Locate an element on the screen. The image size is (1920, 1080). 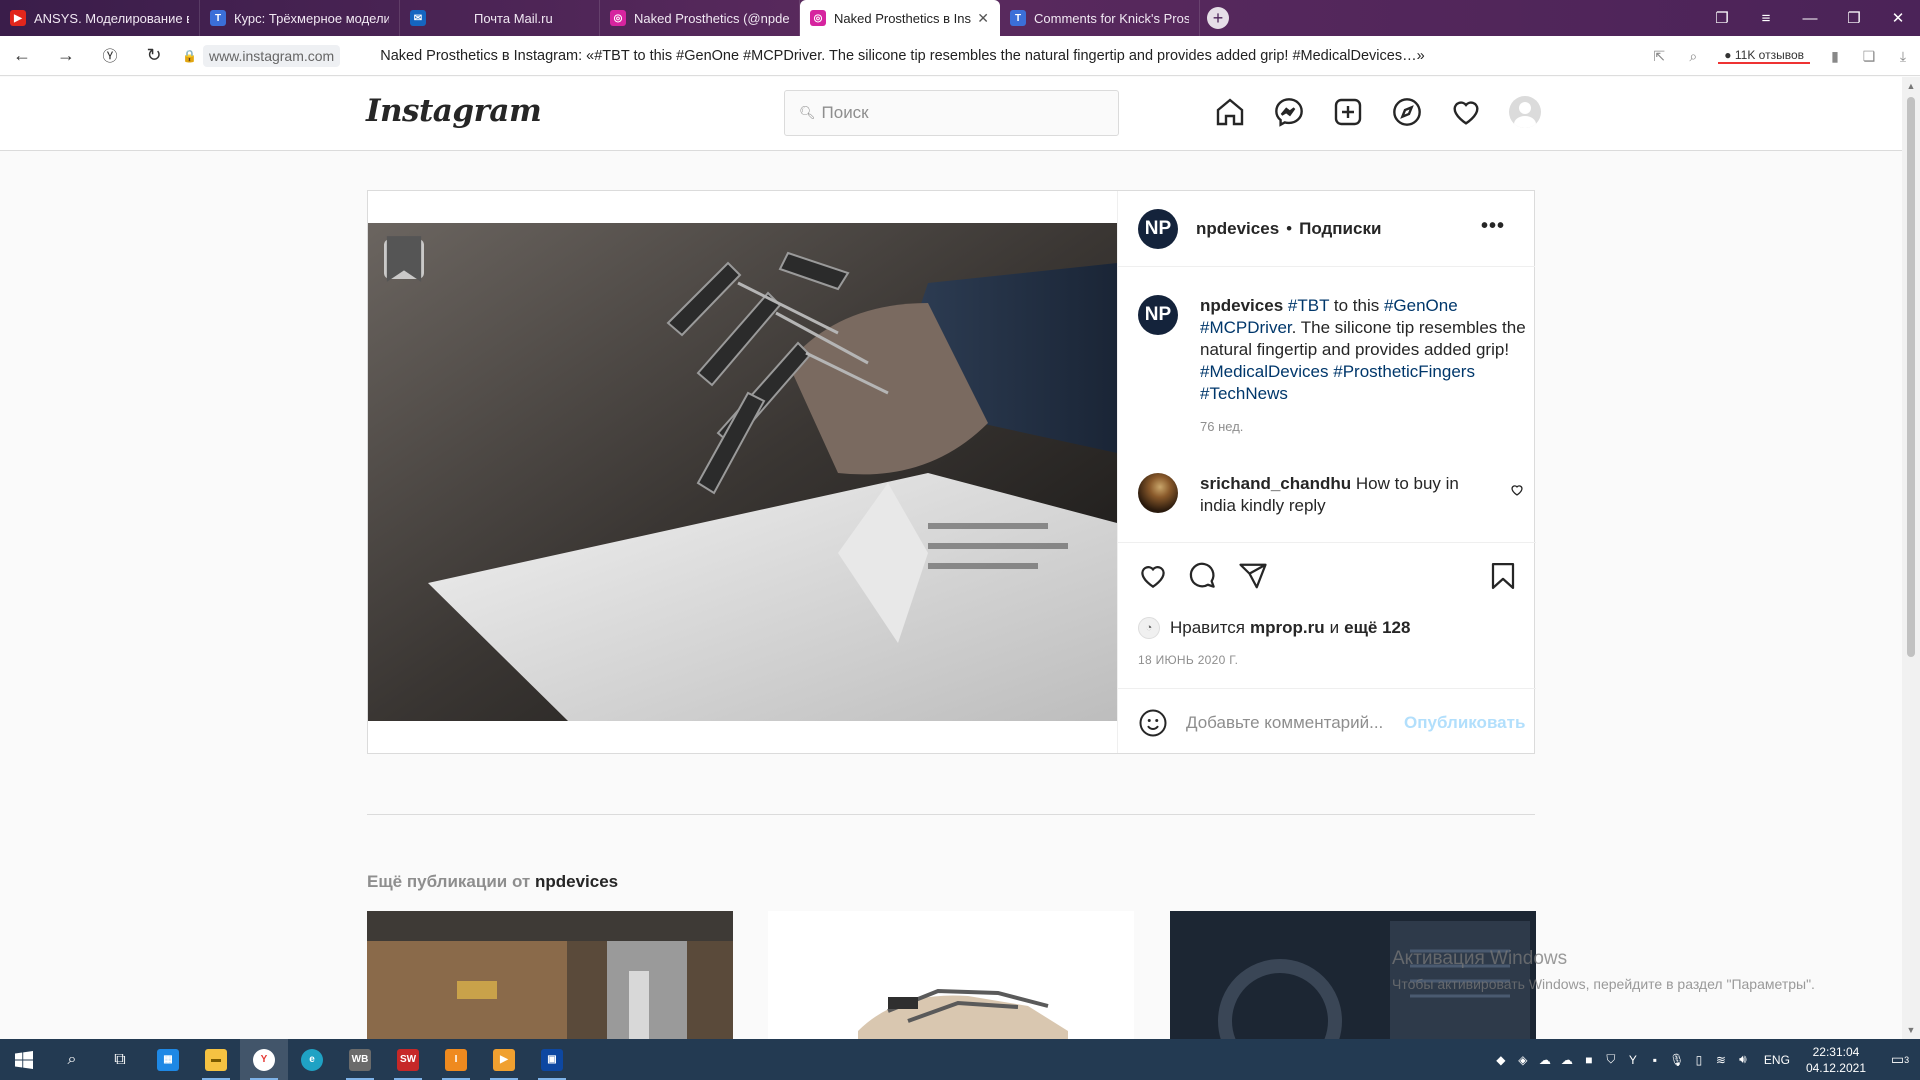
youtube-icon: ▶ is located at coordinates (18, 18).